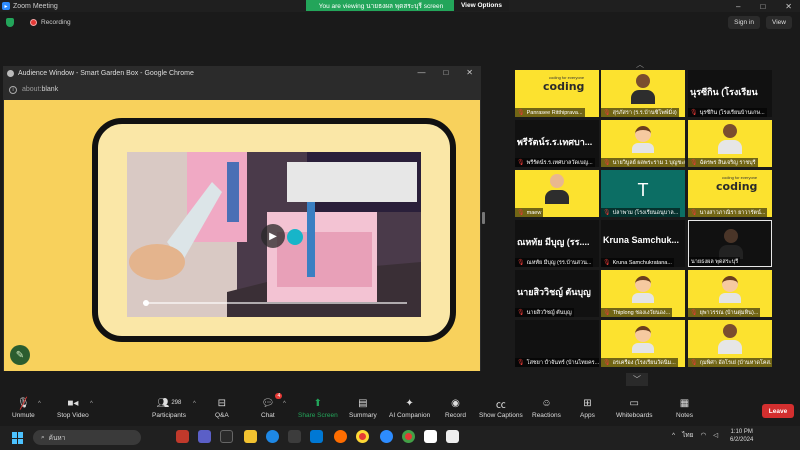  What do you see at coordinates (730, 243) in the screenshot?
I see `participant-tile: นายธงผล พุดสระบุรี` at bounding box center [730, 243].